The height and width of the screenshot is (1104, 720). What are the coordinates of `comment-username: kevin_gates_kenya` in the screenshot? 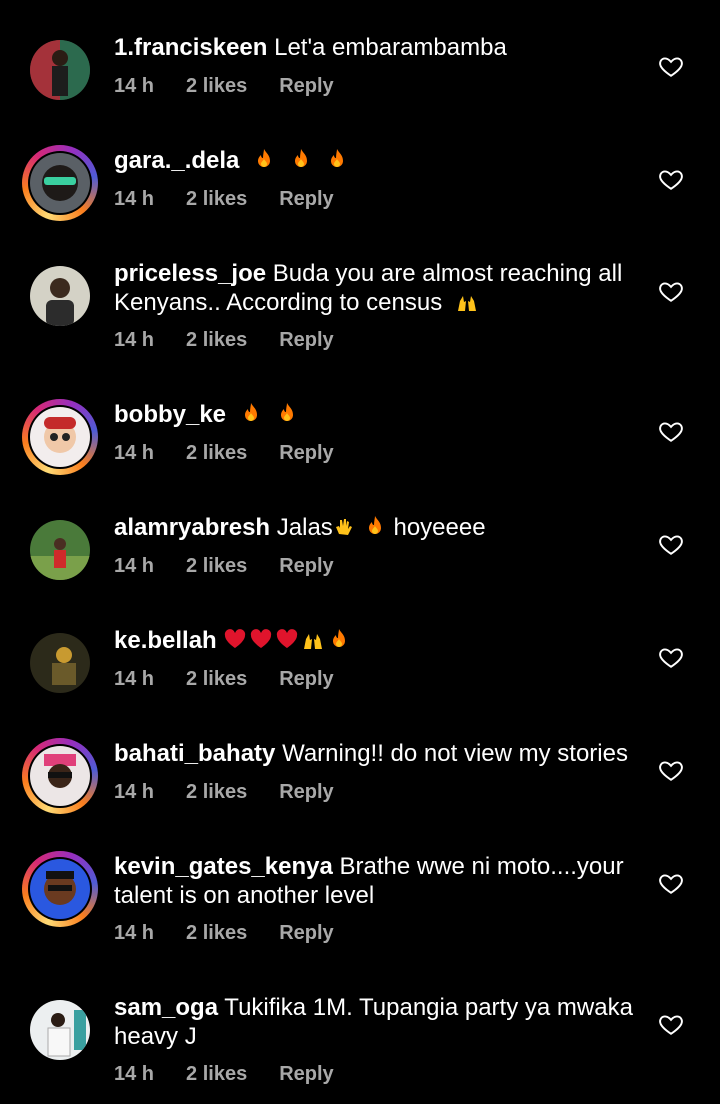 It's located at (223, 866).